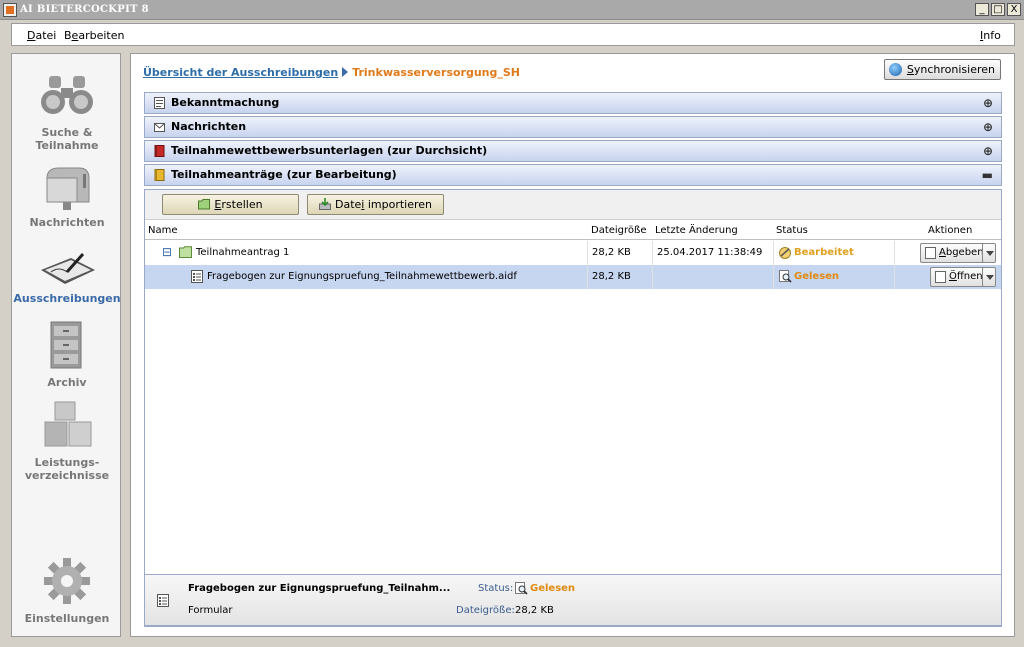 This screenshot has width=1024, height=647. Describe the element at coordinates (496, 588) in the screenshot. I see `details-status-label: Status:` at that location.